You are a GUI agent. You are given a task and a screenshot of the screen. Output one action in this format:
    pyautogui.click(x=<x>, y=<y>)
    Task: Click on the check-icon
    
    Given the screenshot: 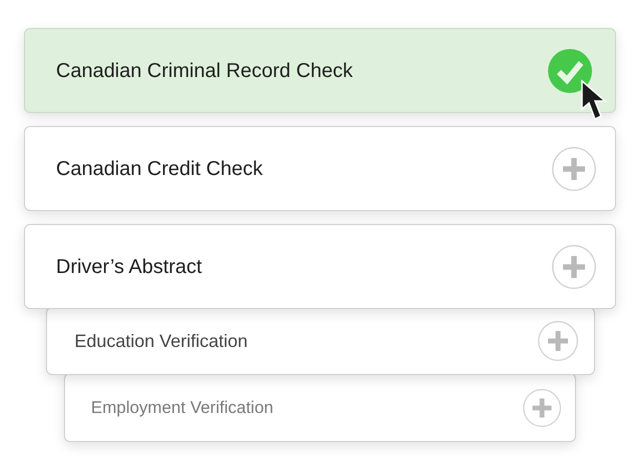 What is the action you would take?
    pyautogui.click(x=570, y=70)
    